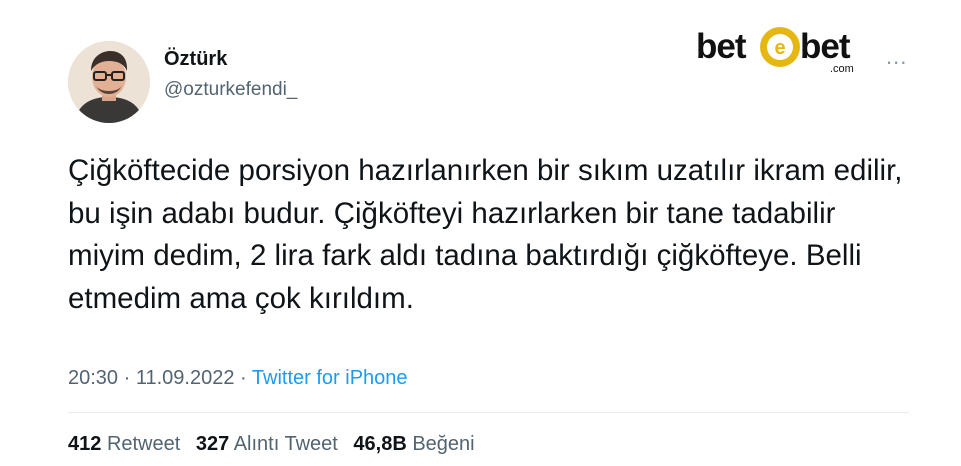 The height and width of the screenshot is (466, 961). I want to click on divider, so click(488, 412).